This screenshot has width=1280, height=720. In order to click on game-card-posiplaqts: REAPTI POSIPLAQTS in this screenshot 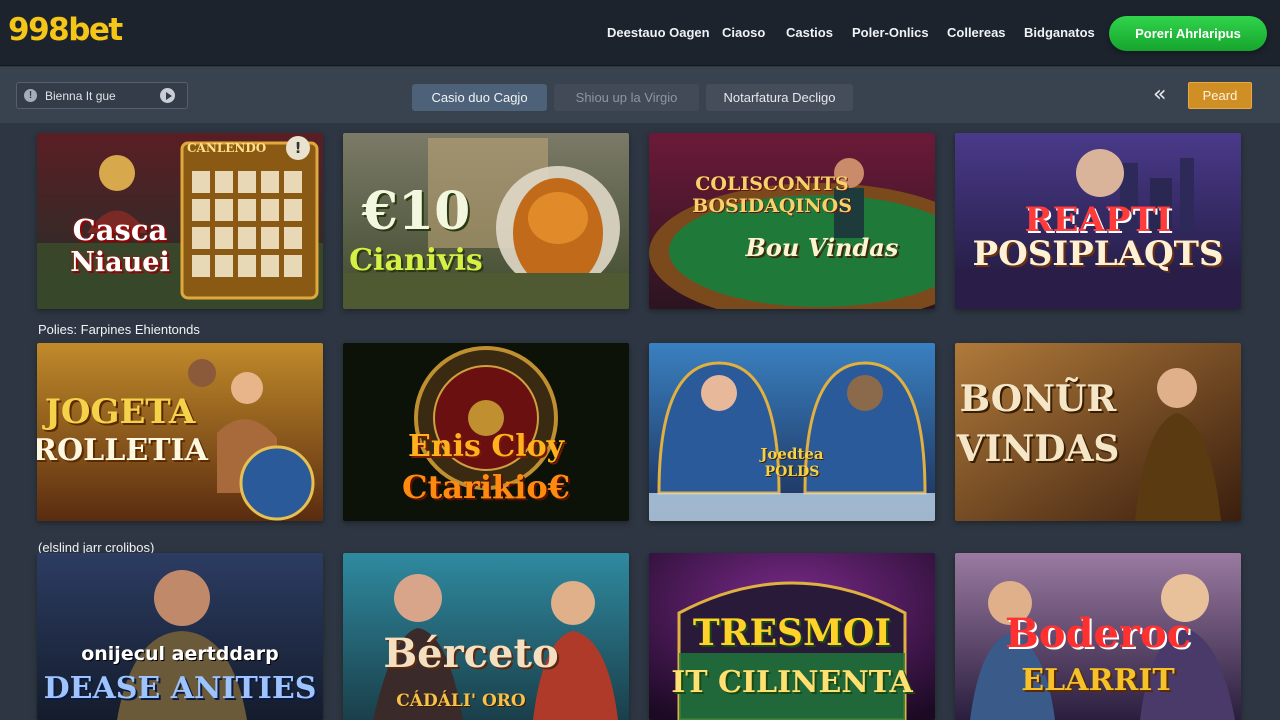, I will do `click(1098, 221)`.